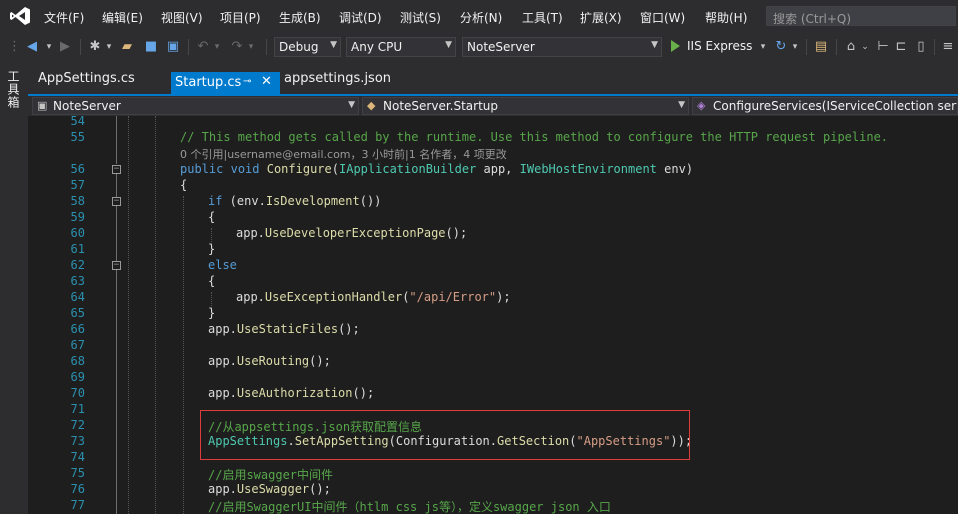 This screenshot has width=958, height=514. I want to click on menu-build: 生成(B), so click(300, 17).